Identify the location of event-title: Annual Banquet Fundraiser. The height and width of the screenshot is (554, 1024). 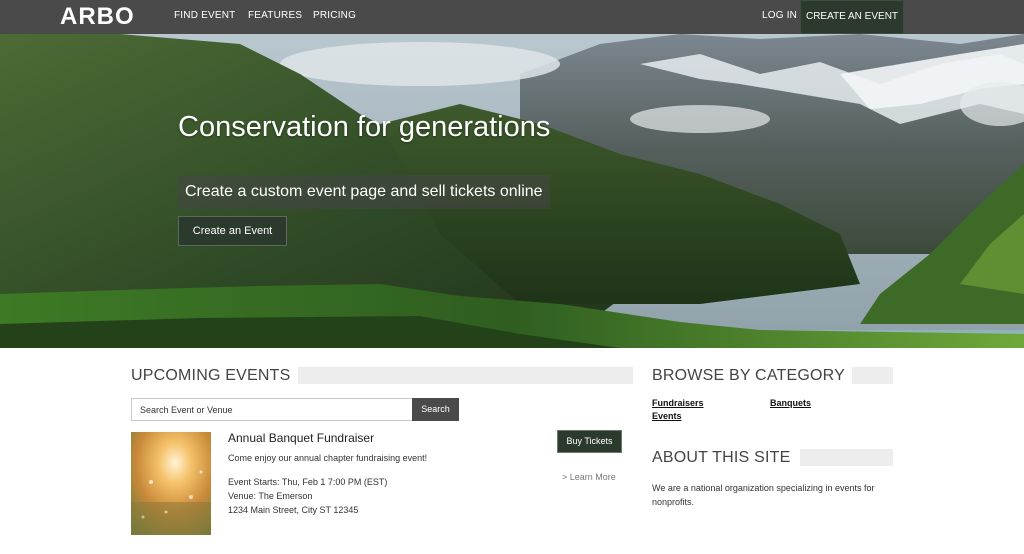
(301, 438).